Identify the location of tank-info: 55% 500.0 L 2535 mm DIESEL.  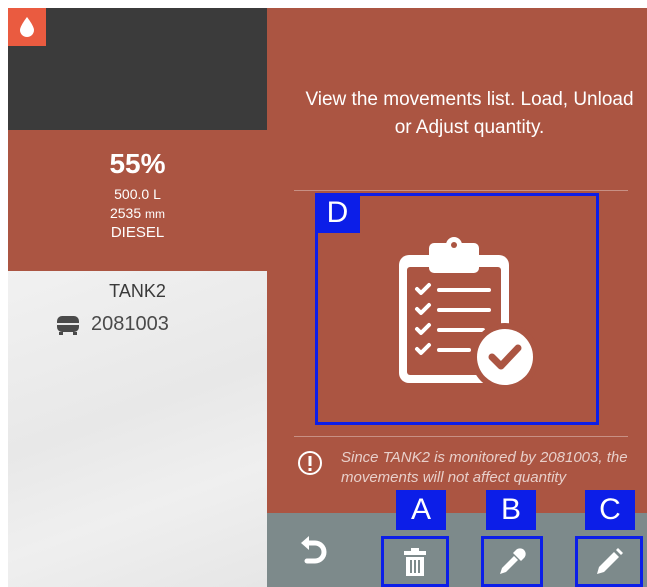
(137, 200).